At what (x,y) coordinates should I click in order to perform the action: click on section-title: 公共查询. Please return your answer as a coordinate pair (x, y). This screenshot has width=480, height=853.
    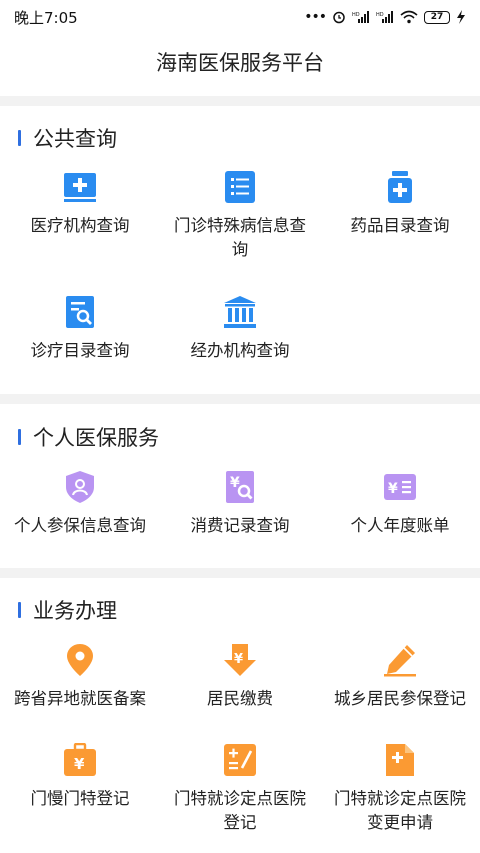
    Looking at the image, I should click on (75, 139).